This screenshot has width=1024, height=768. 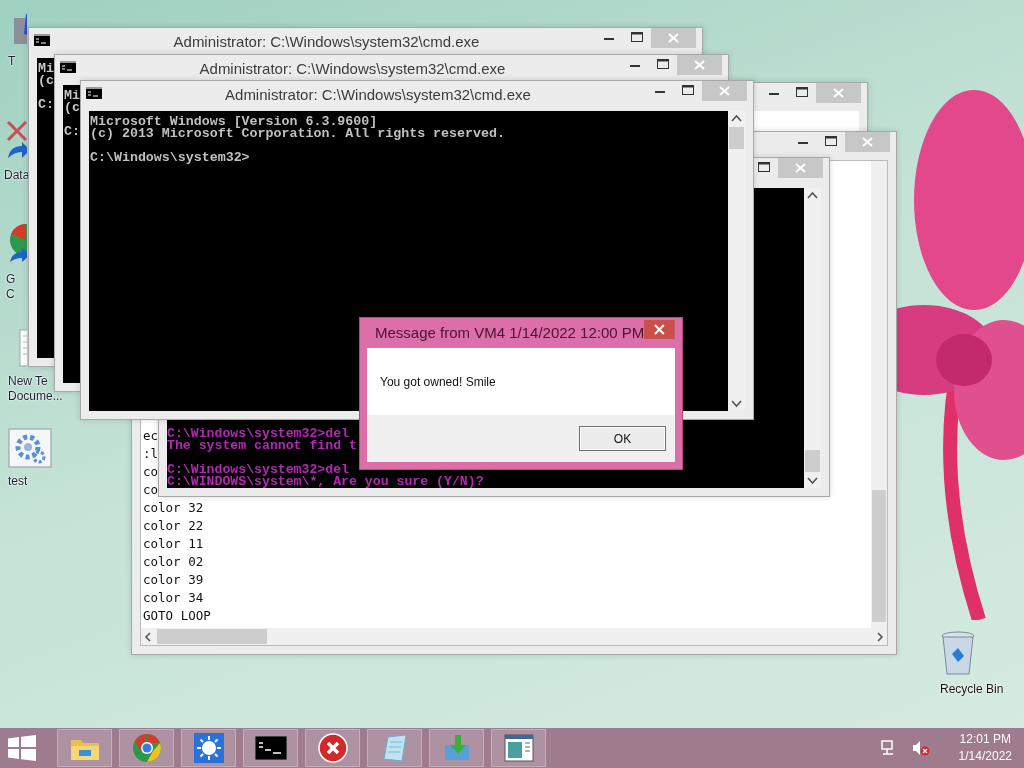 What do you see at coordinates (920, 748) in the screenshot?
I see `volume-muted-icon` at bounding box center [920, 748].